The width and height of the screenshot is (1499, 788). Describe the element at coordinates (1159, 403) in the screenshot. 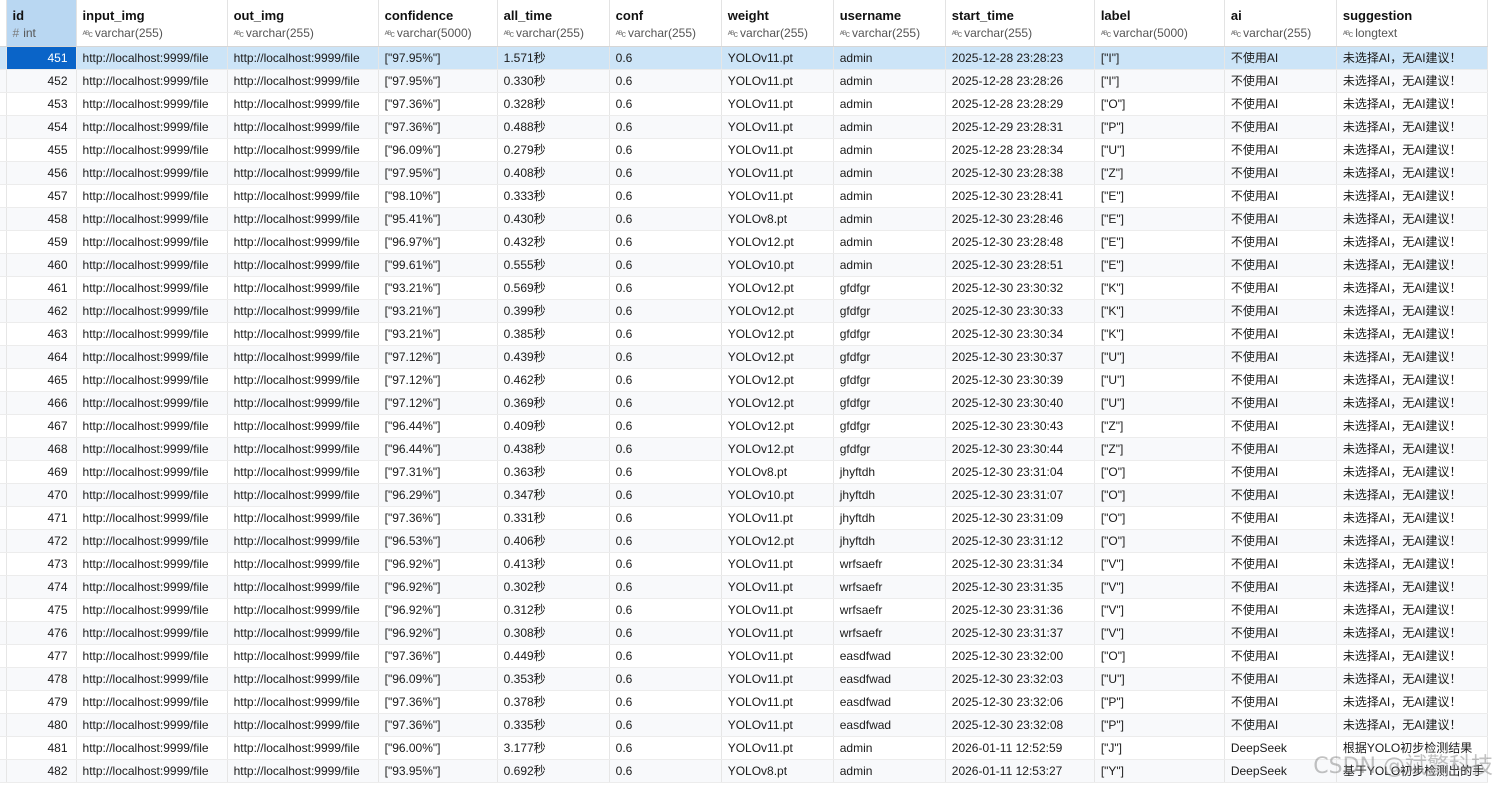

I see `cell-label: ["U"]` at that location.